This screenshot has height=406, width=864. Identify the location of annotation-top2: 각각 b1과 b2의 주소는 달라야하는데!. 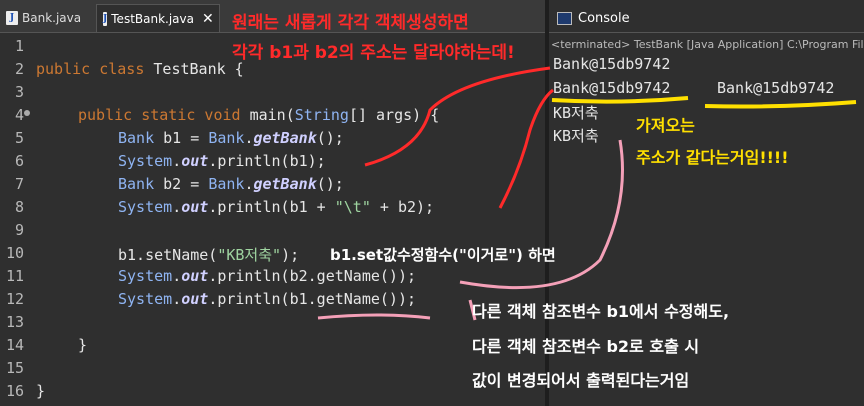
(373, 53).